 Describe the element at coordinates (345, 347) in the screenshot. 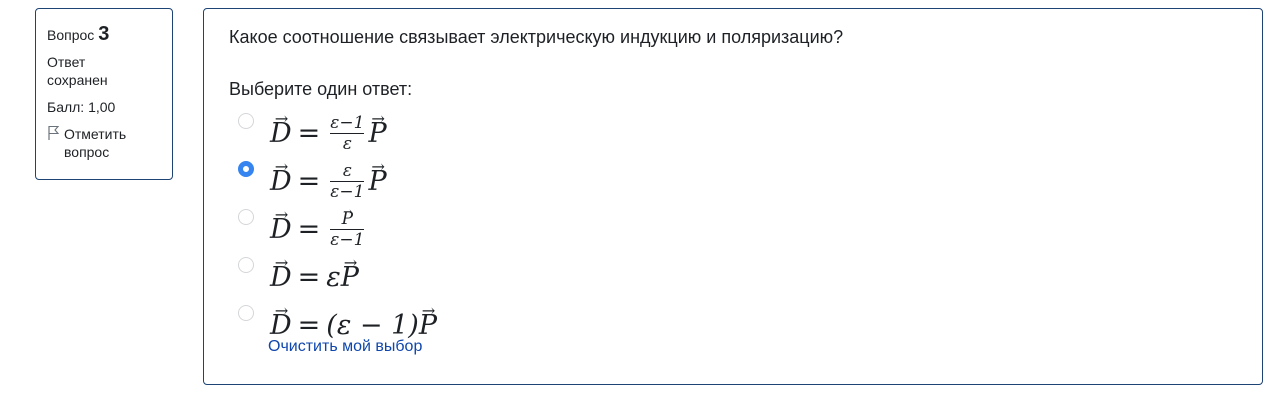

I see `clear-choice-link: Очистить мой выбор` at that location.